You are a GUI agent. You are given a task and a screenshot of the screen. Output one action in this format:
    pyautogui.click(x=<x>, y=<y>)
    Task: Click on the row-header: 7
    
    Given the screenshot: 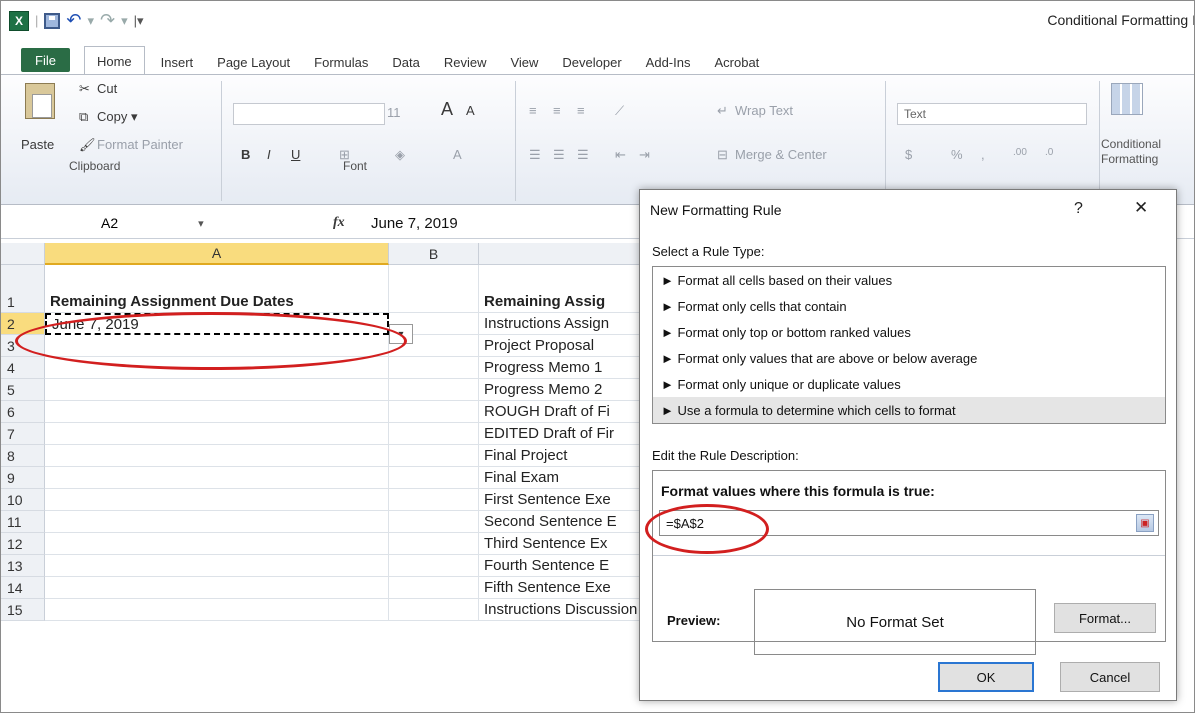 What is the action you would take?
    pyautogui.click(x=23, y=434)
    